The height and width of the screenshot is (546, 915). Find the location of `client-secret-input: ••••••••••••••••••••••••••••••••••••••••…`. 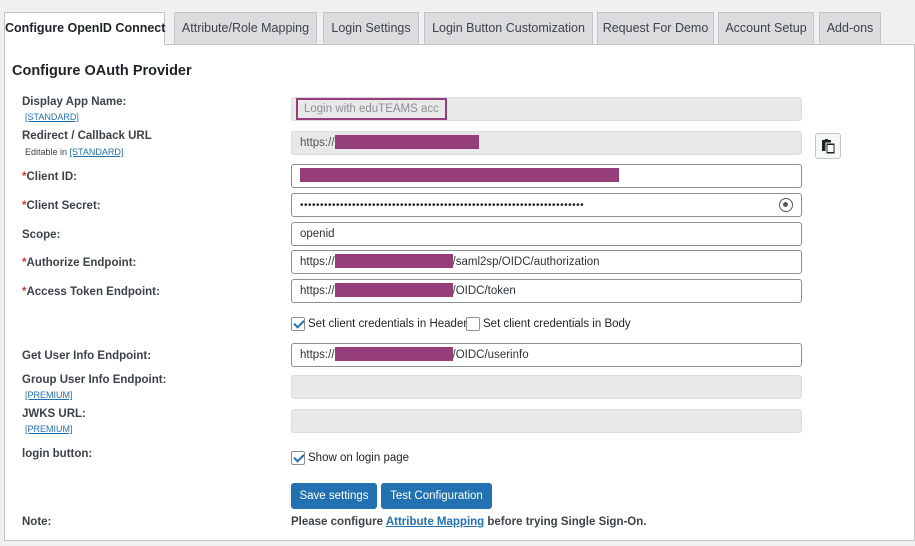

client-secret-input: ••••••••••••••••••••••••••••••••••••••••… is located at coordinates (546, 205).